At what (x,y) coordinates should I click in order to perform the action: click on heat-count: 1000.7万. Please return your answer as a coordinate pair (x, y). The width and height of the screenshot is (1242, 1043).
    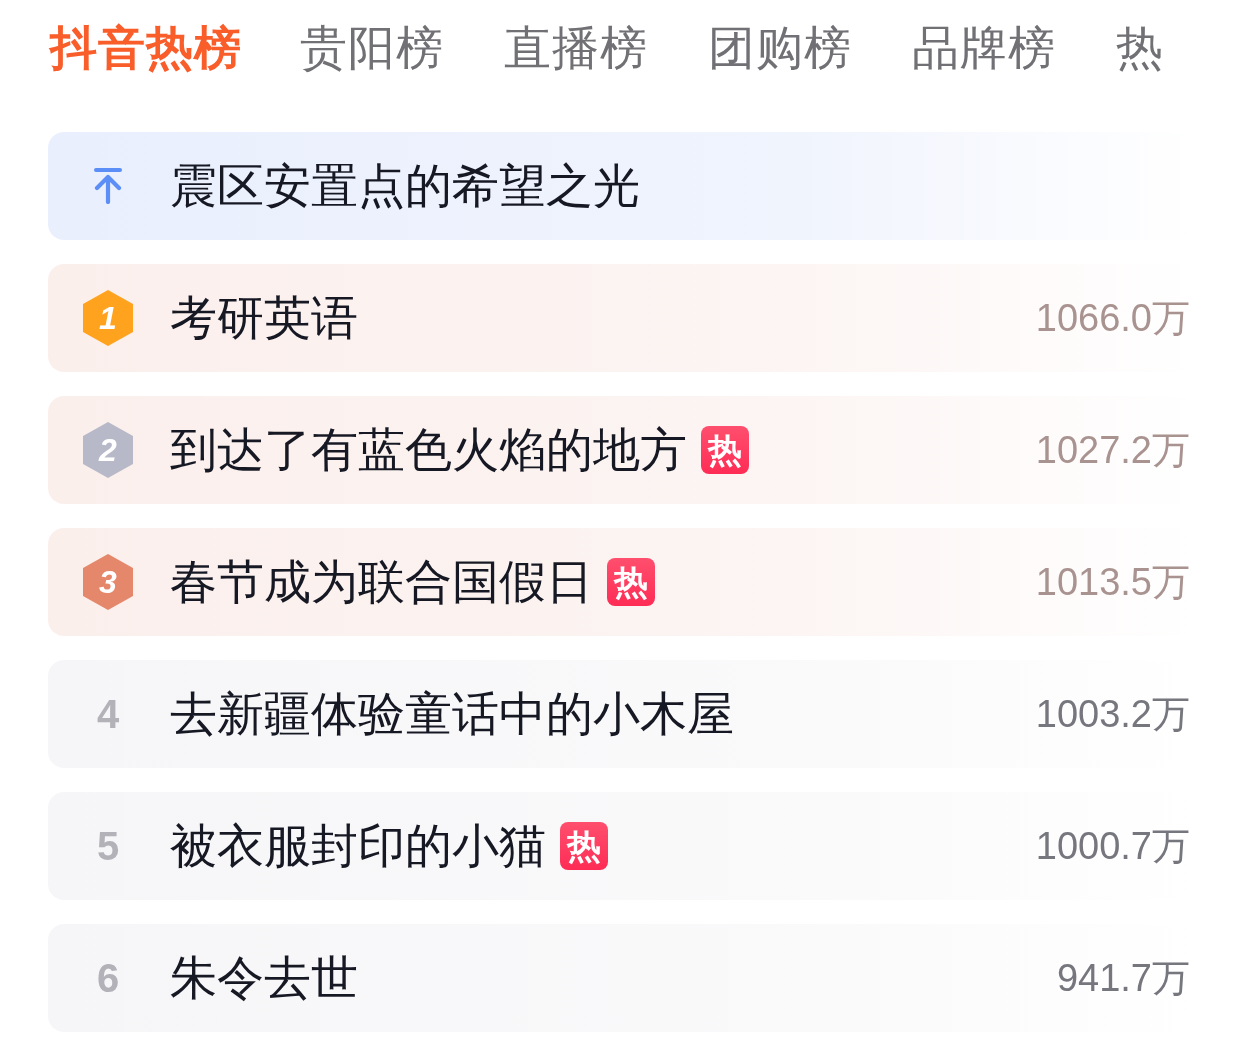
    Looking at the image, I should click on (1112, 846).